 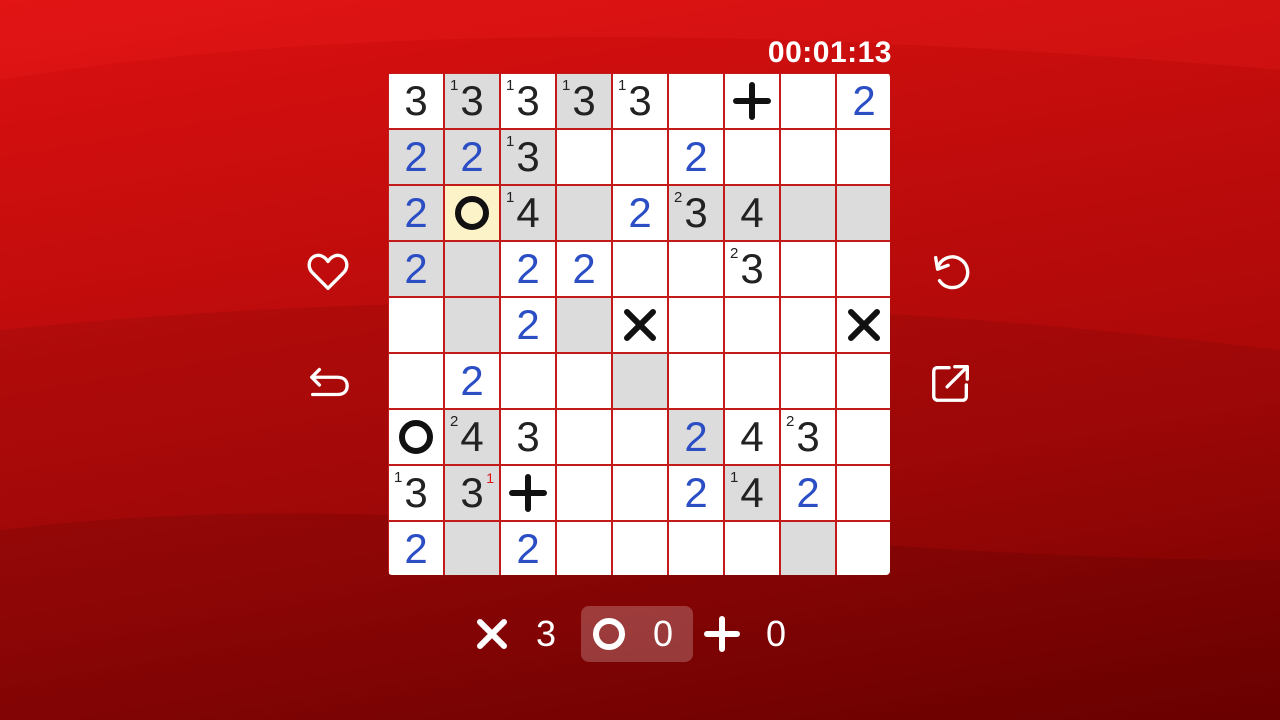 What do you see at coordinates (472, 213) in the screenshot?
I see `grid-cell-r3-c2` at bounding box center [472, 213].